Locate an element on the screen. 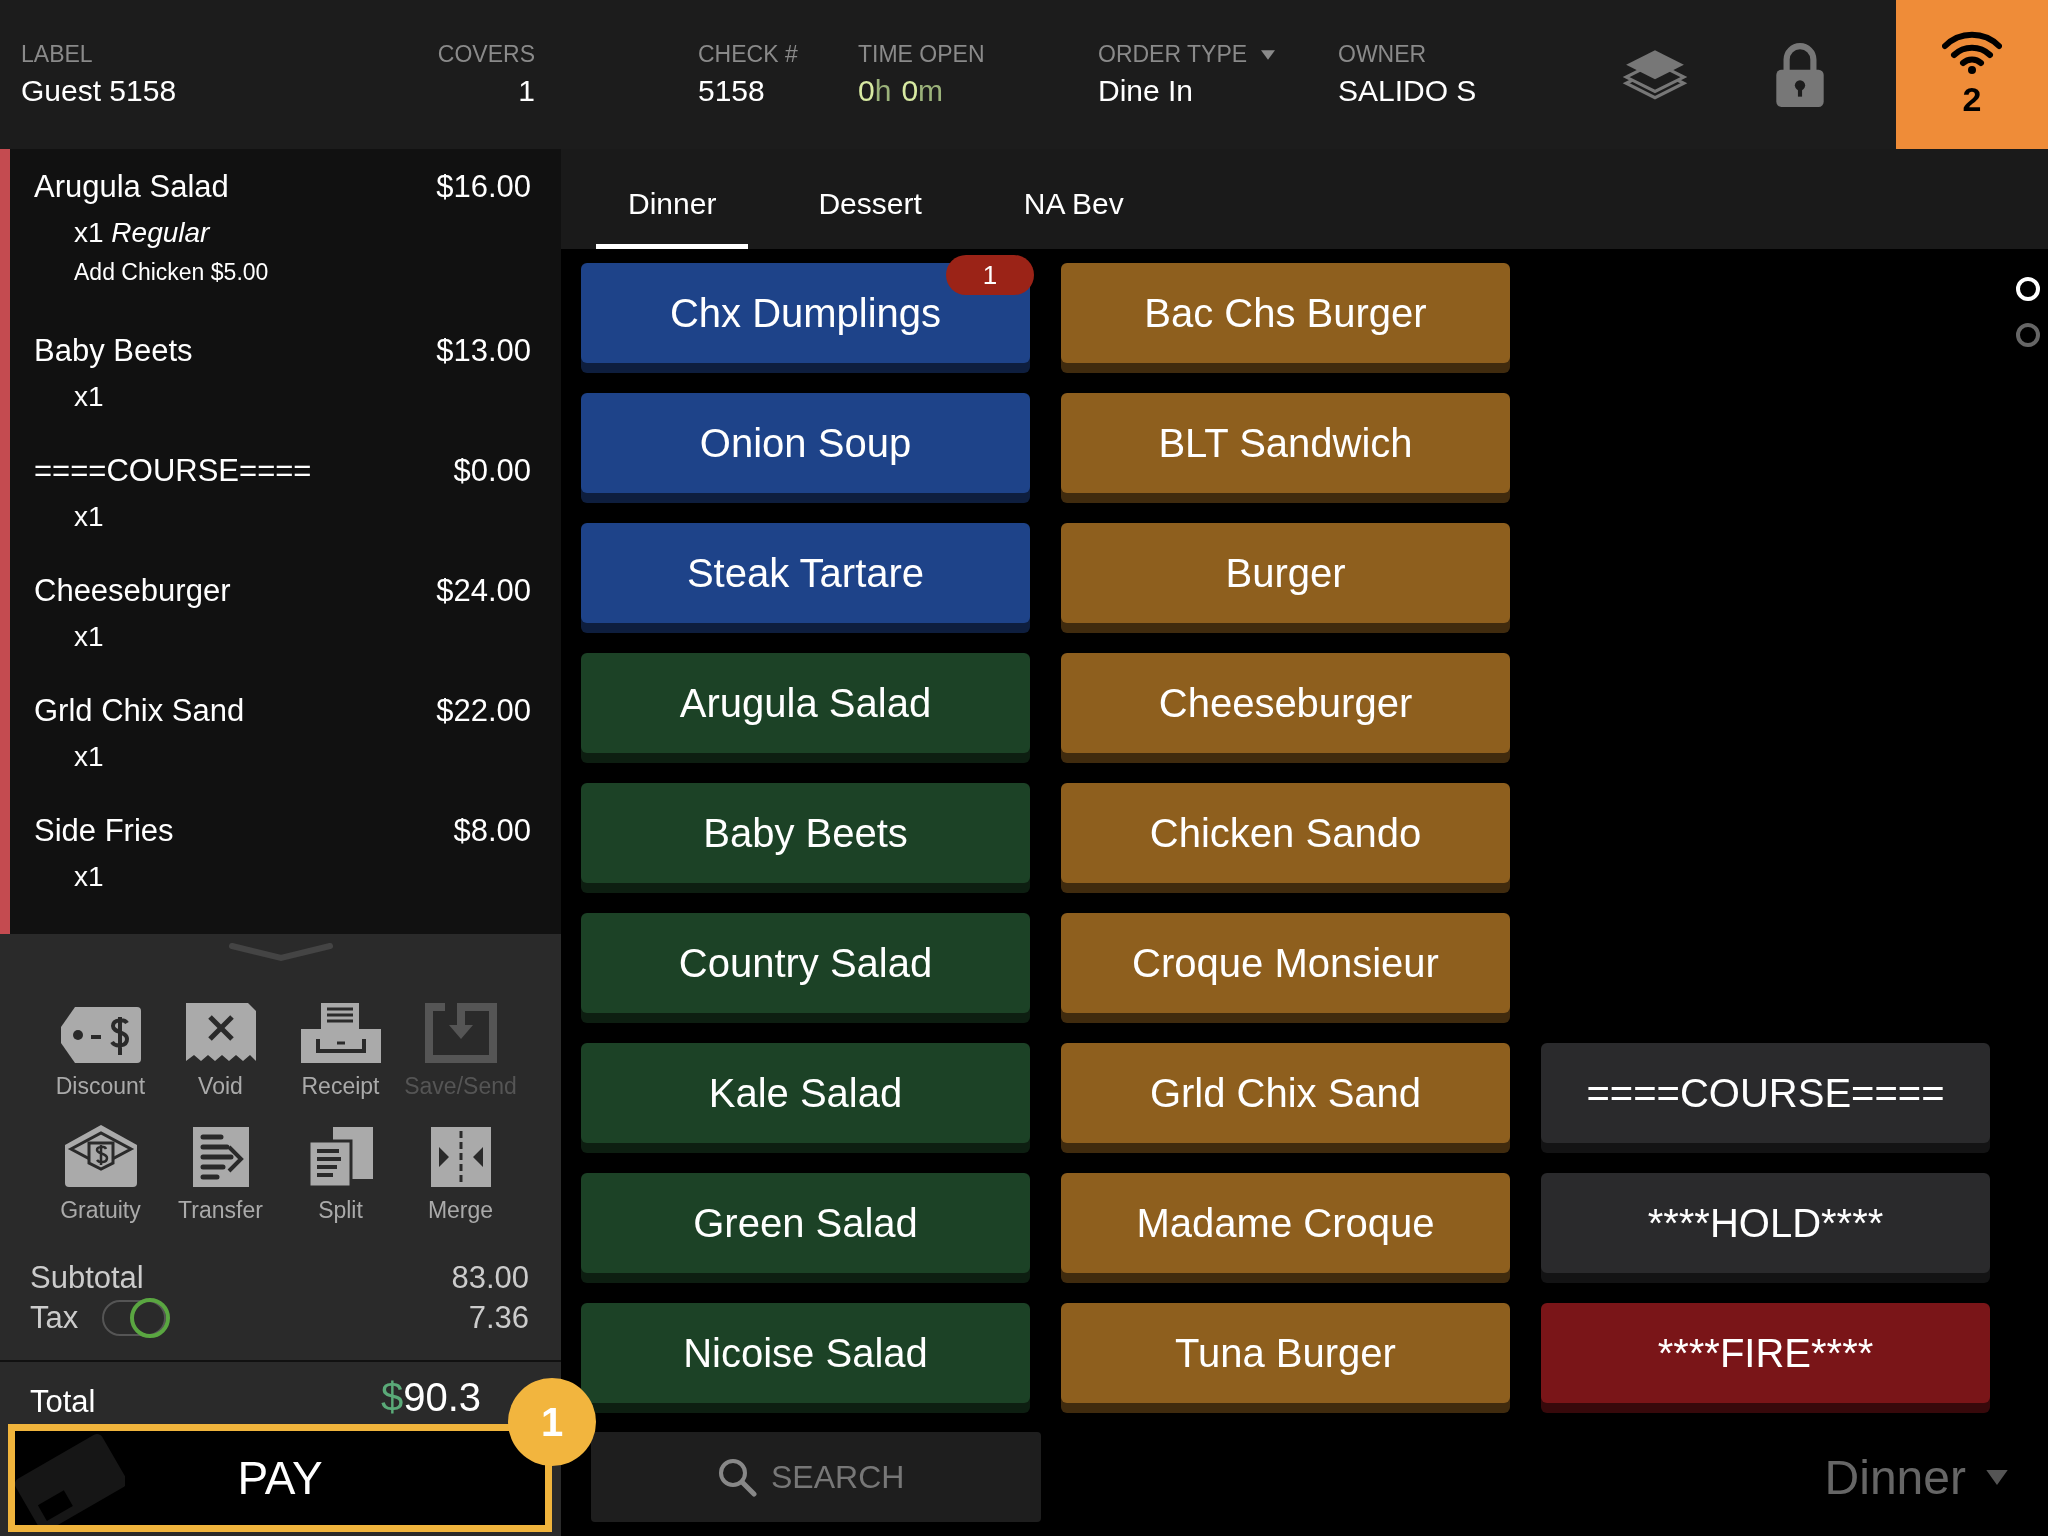 The width and height of the screenshot is (2048, 1536). item-name: Cheeseburger is located at coordinates (132, 591).